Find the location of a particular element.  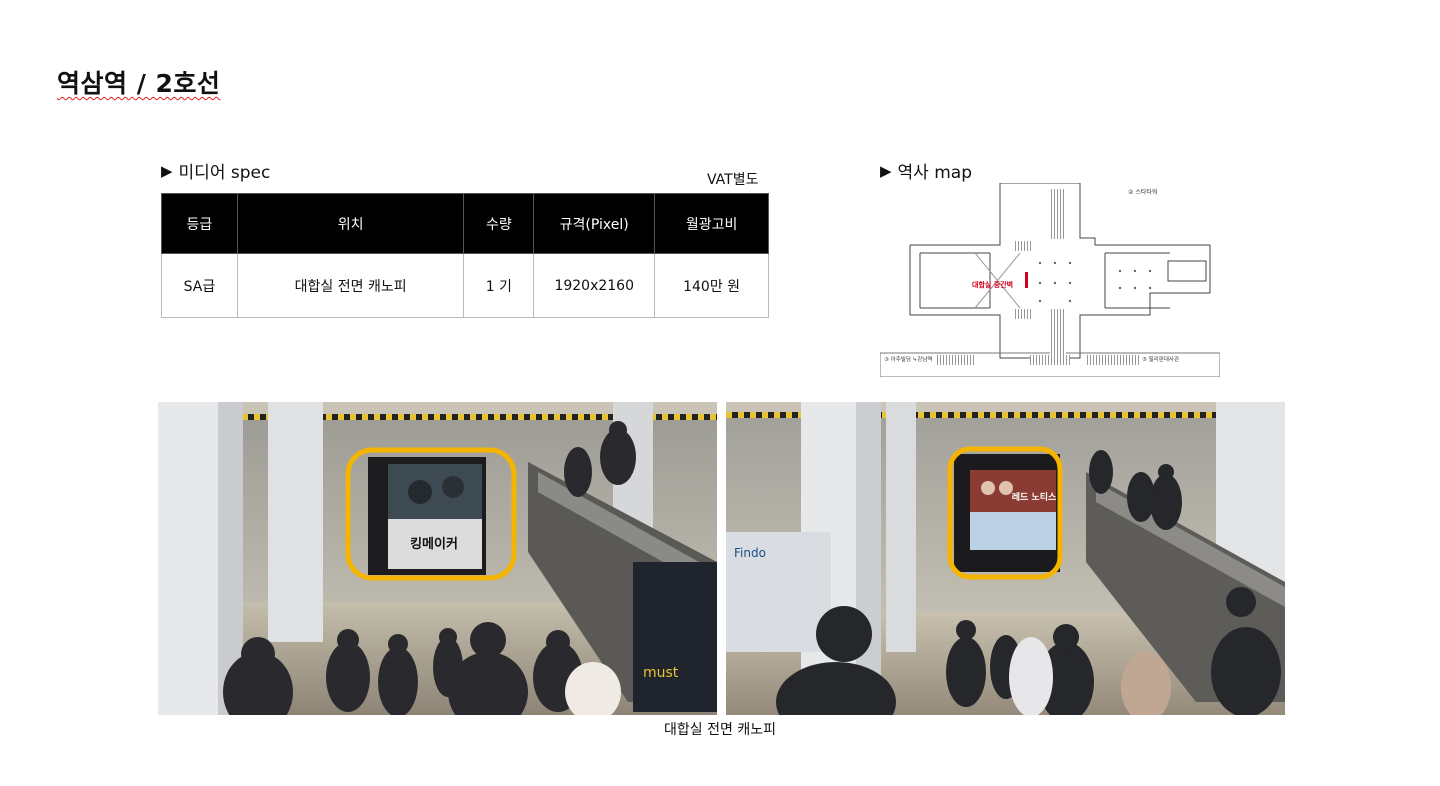

spec-table-header: 등급 위치 수량 규격(Pixel) 월광고비 is located at coordinates (465, 223).